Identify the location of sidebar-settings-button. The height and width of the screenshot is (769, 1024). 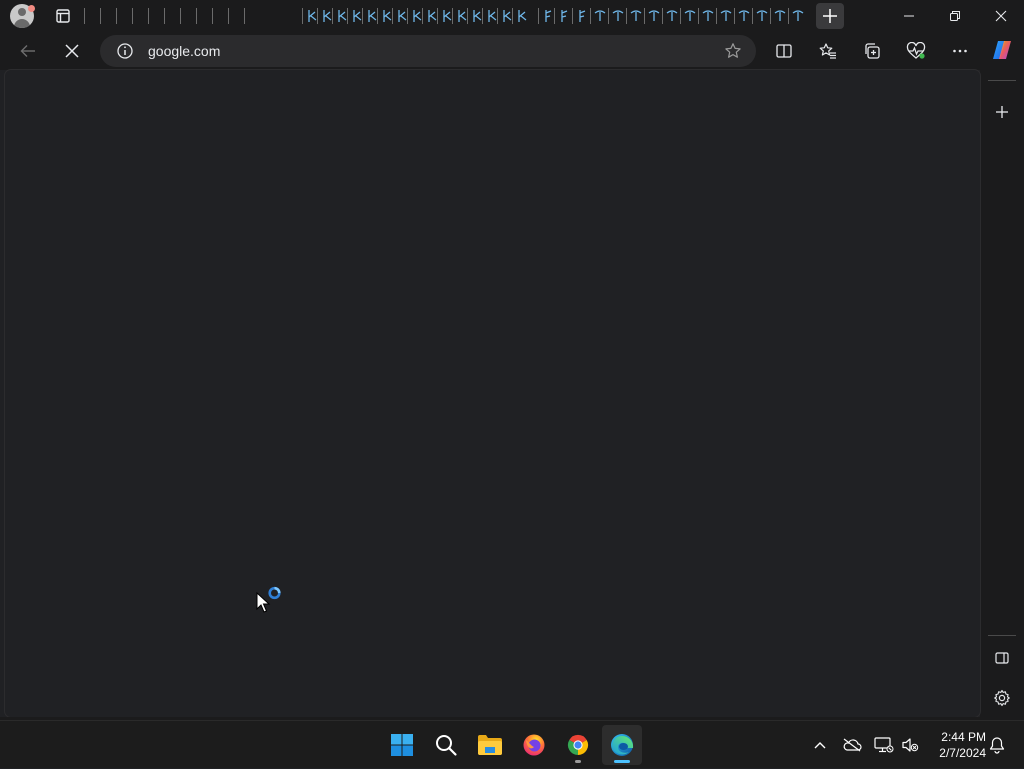
(1002, 698).